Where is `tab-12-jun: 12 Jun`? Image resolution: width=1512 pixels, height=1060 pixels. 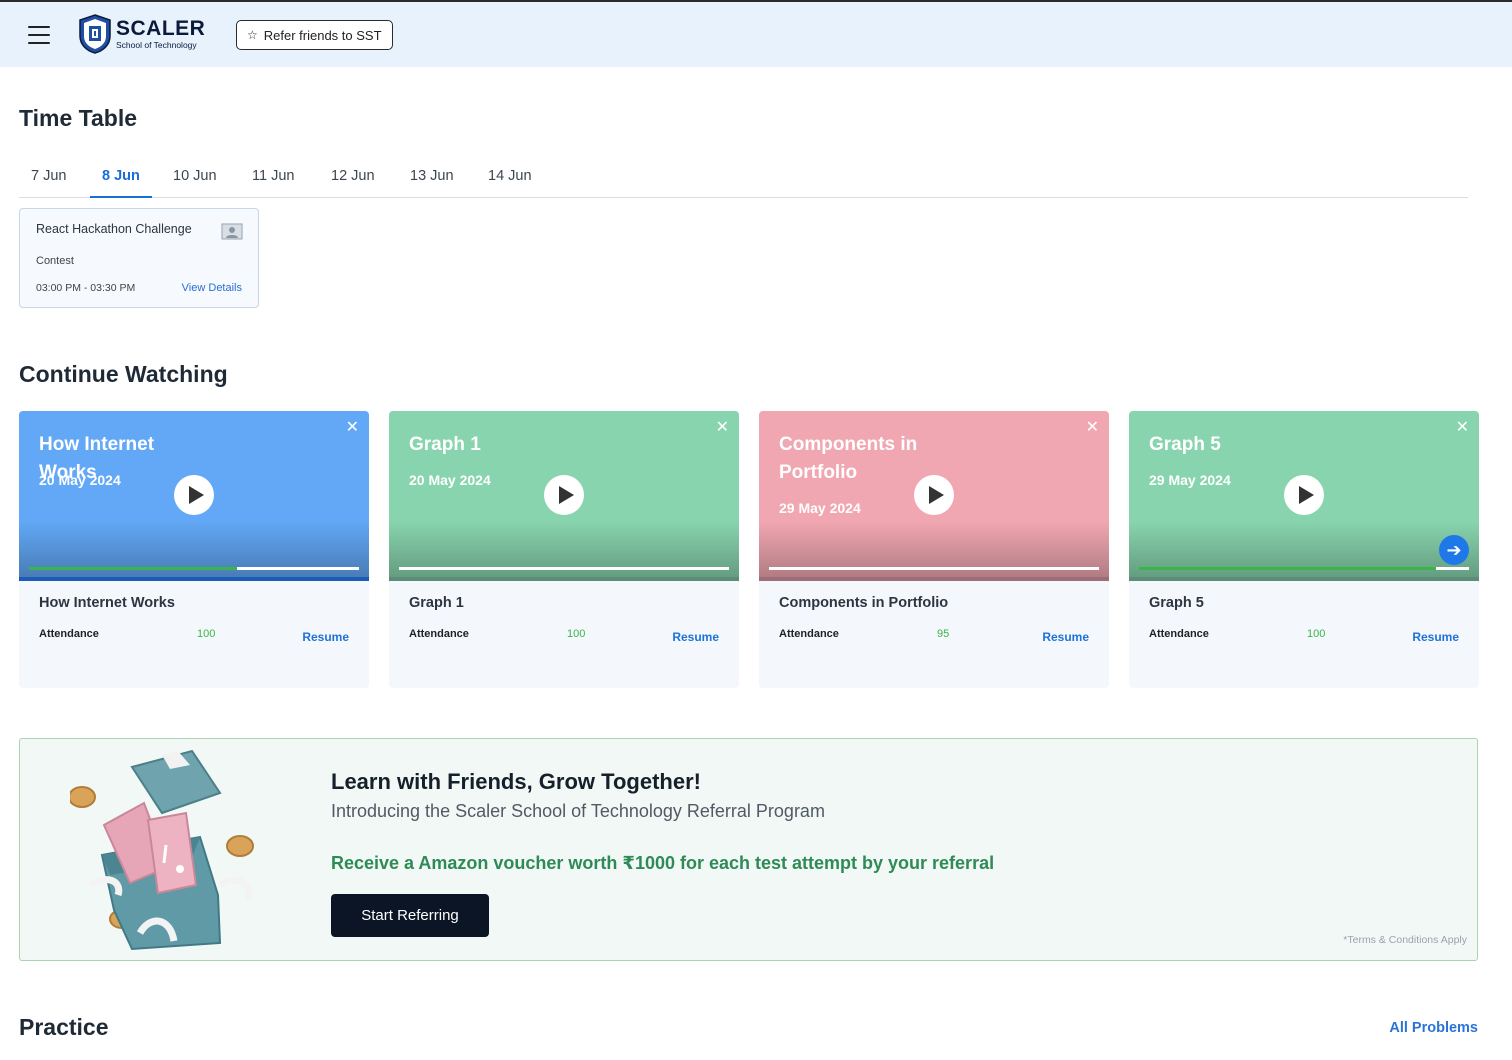 tab-12-jun: 12 Jun is located at coordinates (353, 183).